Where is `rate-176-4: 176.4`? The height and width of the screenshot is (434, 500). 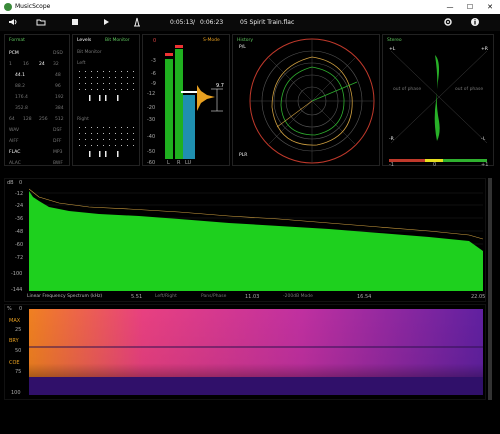 rate-176-4: 176.4 is located at coordinates (21, 97).